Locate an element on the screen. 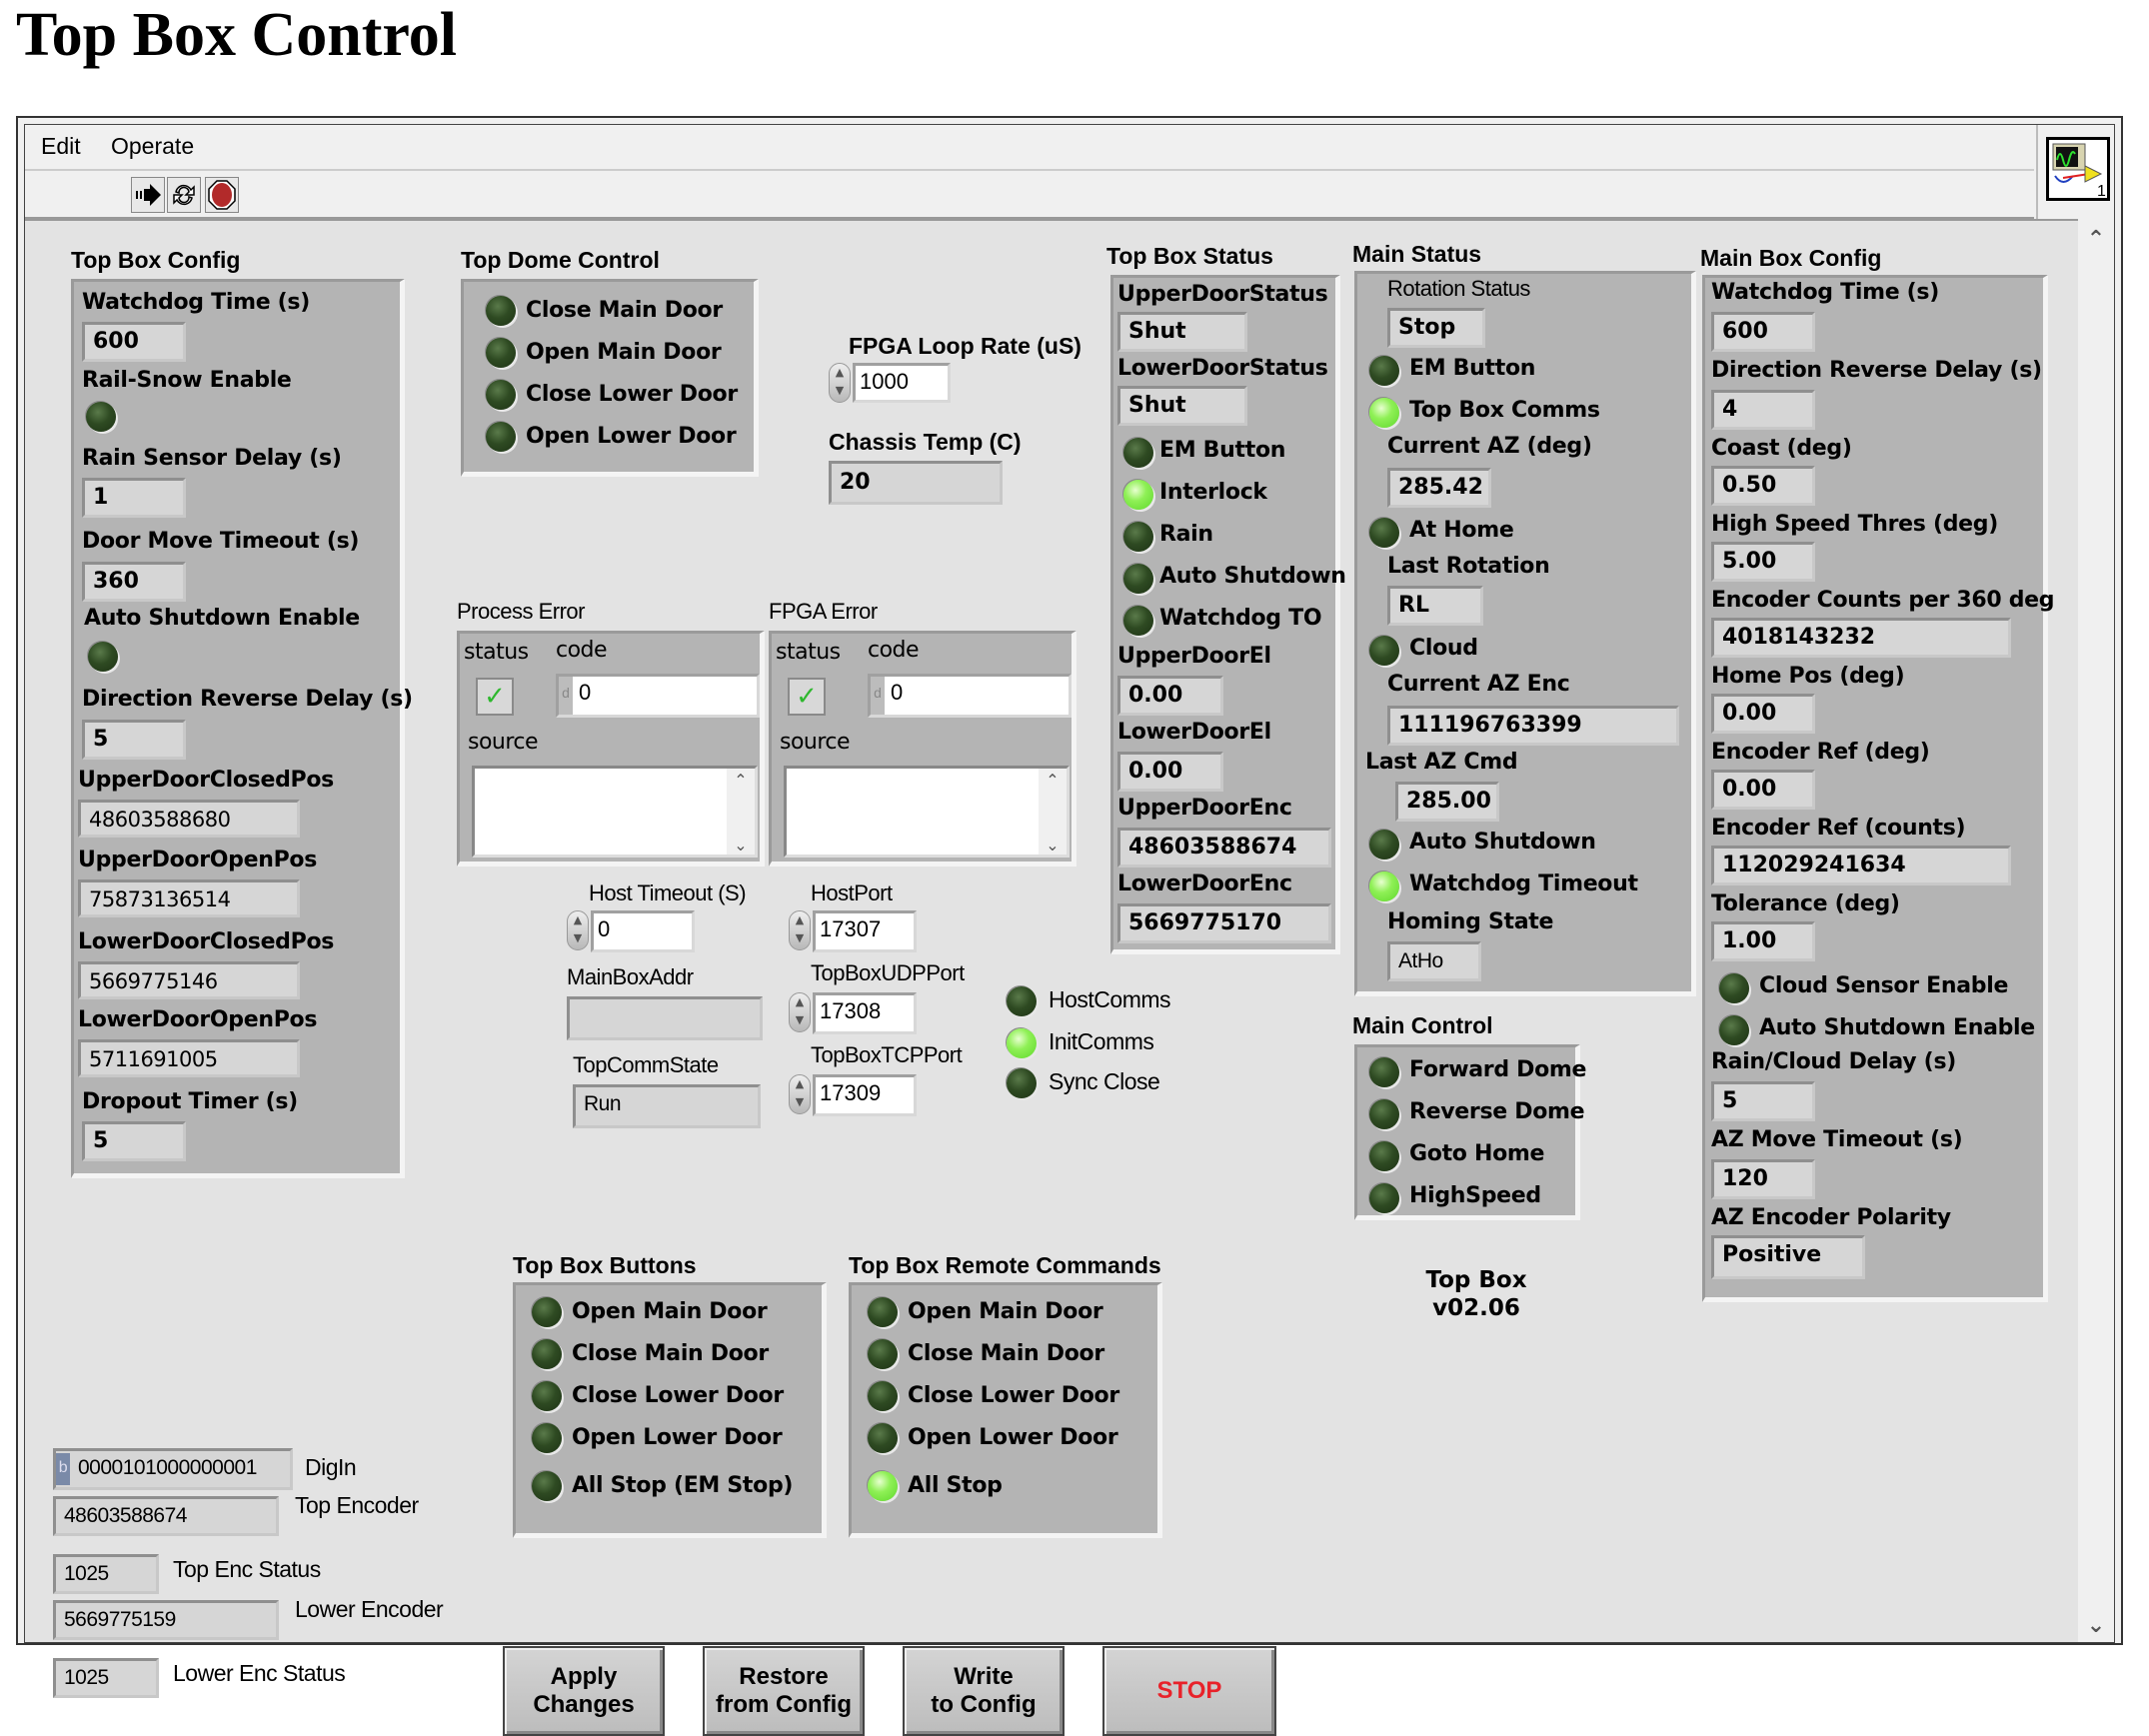 The width and height of the screenshot is (2149, 1736). tbc-door-timeout-field: 360 is located at coordinates (134, 582).